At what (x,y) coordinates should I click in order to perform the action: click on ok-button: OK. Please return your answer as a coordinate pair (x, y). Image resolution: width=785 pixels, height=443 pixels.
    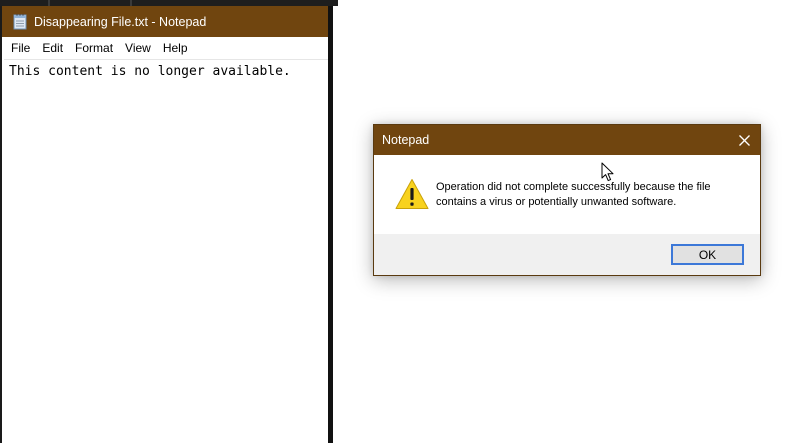
    Looking at the image, I should click on (707, 254).